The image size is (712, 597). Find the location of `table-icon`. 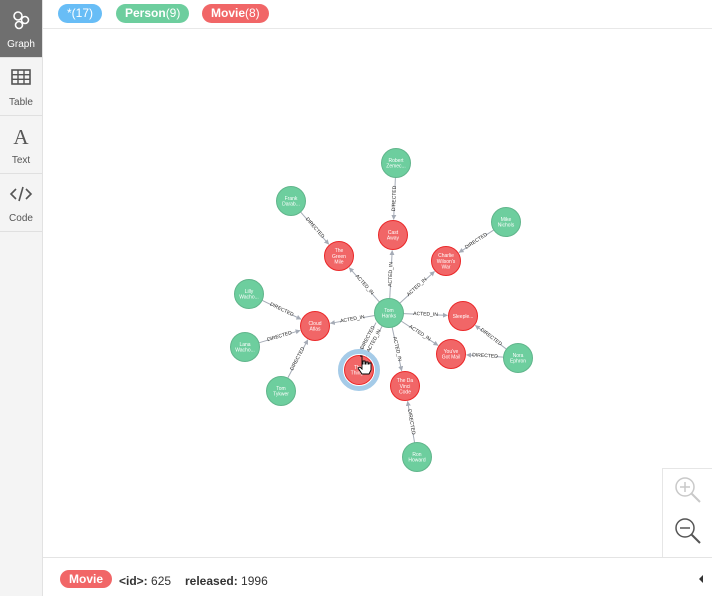

table-icon is located at coordinates (21, 77).